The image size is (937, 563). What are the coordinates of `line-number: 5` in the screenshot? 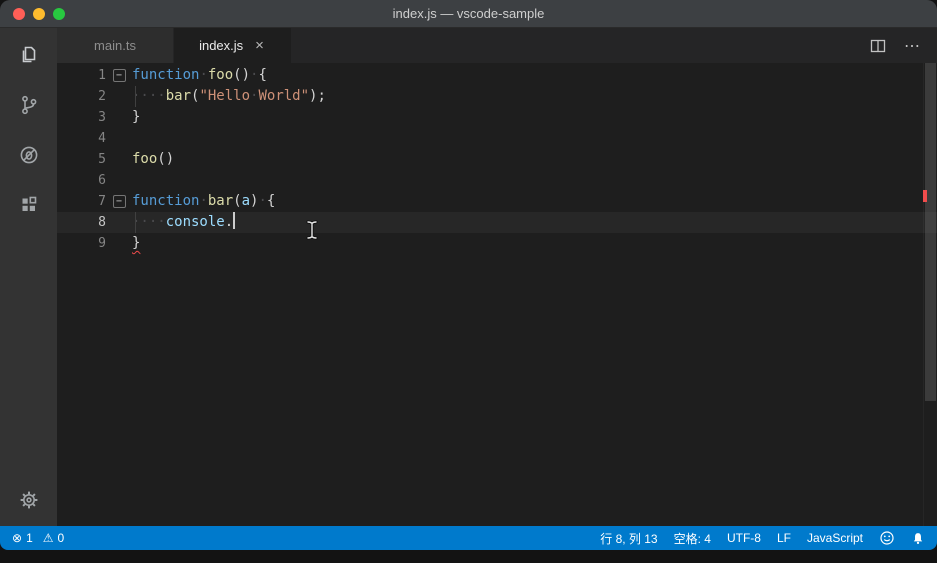 It's located at (102, 159).